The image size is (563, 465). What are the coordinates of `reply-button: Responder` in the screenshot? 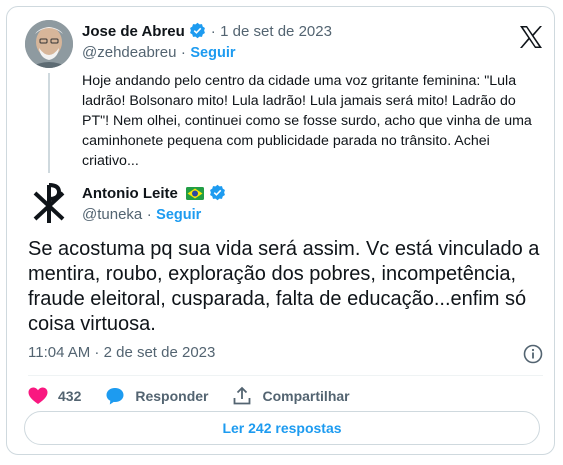 It's located at (156, 396).